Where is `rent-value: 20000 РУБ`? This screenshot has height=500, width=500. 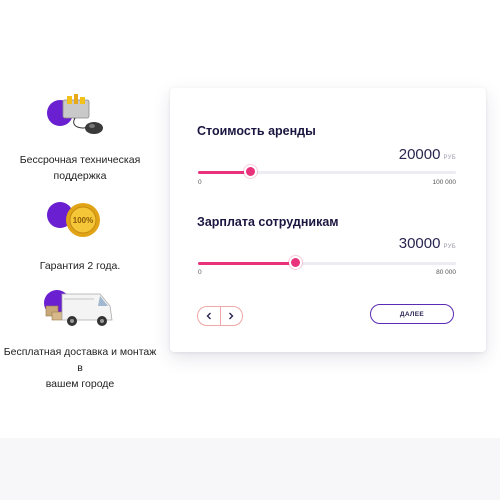 rent-value: 20000 РУБ is located at coordinates (427, 154).